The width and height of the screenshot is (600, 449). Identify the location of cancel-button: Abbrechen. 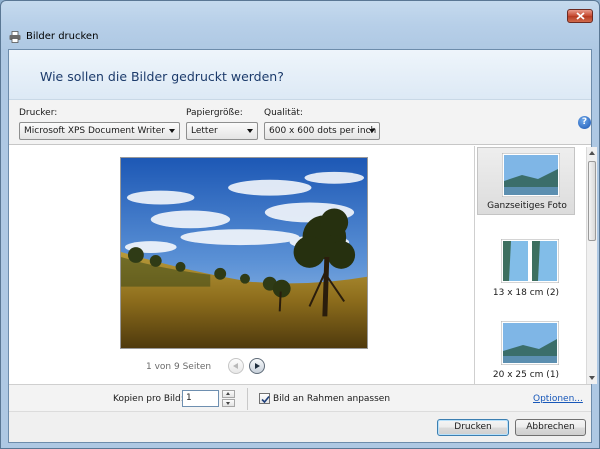
(550, 427).